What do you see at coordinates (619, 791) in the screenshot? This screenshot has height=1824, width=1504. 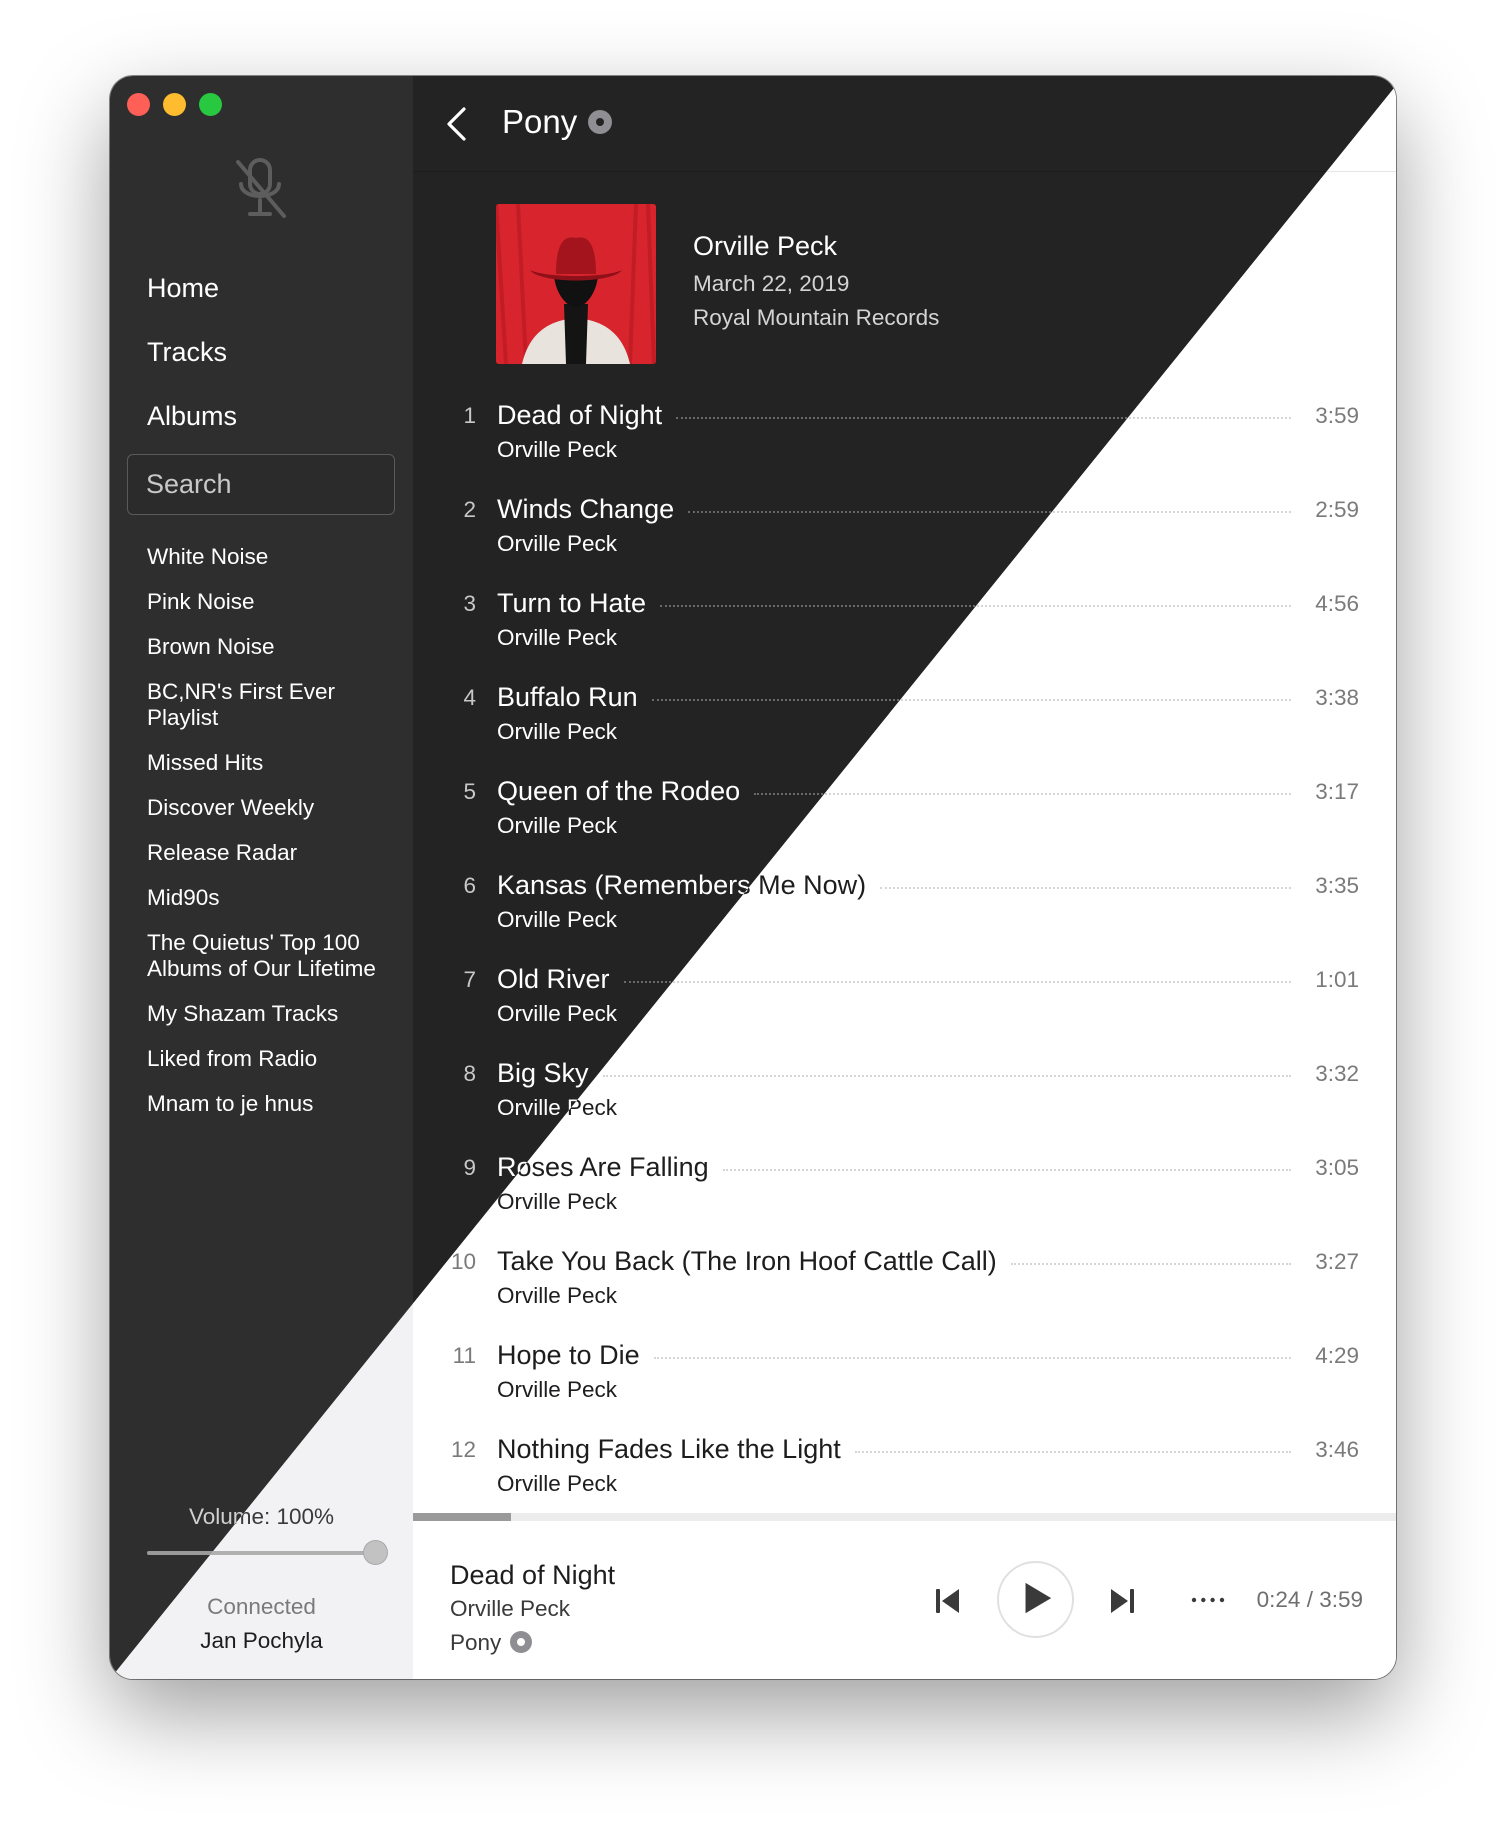 I see `track-title: Queen of the Rodeo` at bounding box center [619, 791].